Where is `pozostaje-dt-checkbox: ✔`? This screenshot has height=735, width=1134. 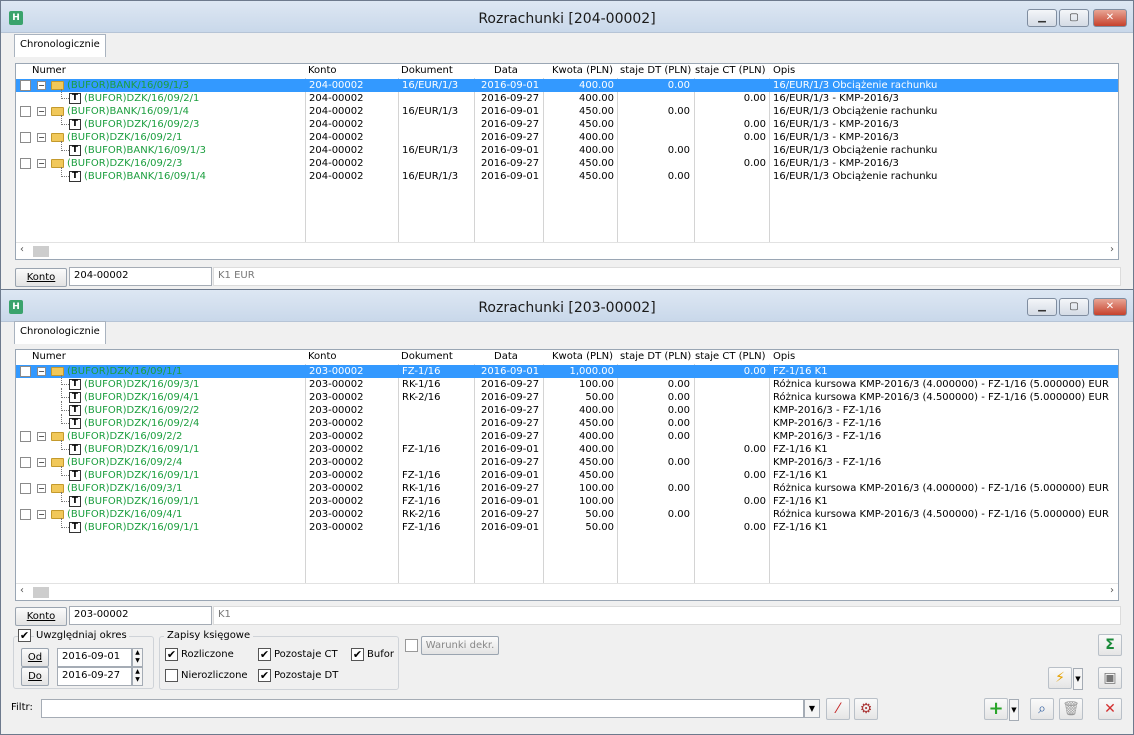 pozostaje-dt-checkbox: ✔ is located at coordinates (264, 675).